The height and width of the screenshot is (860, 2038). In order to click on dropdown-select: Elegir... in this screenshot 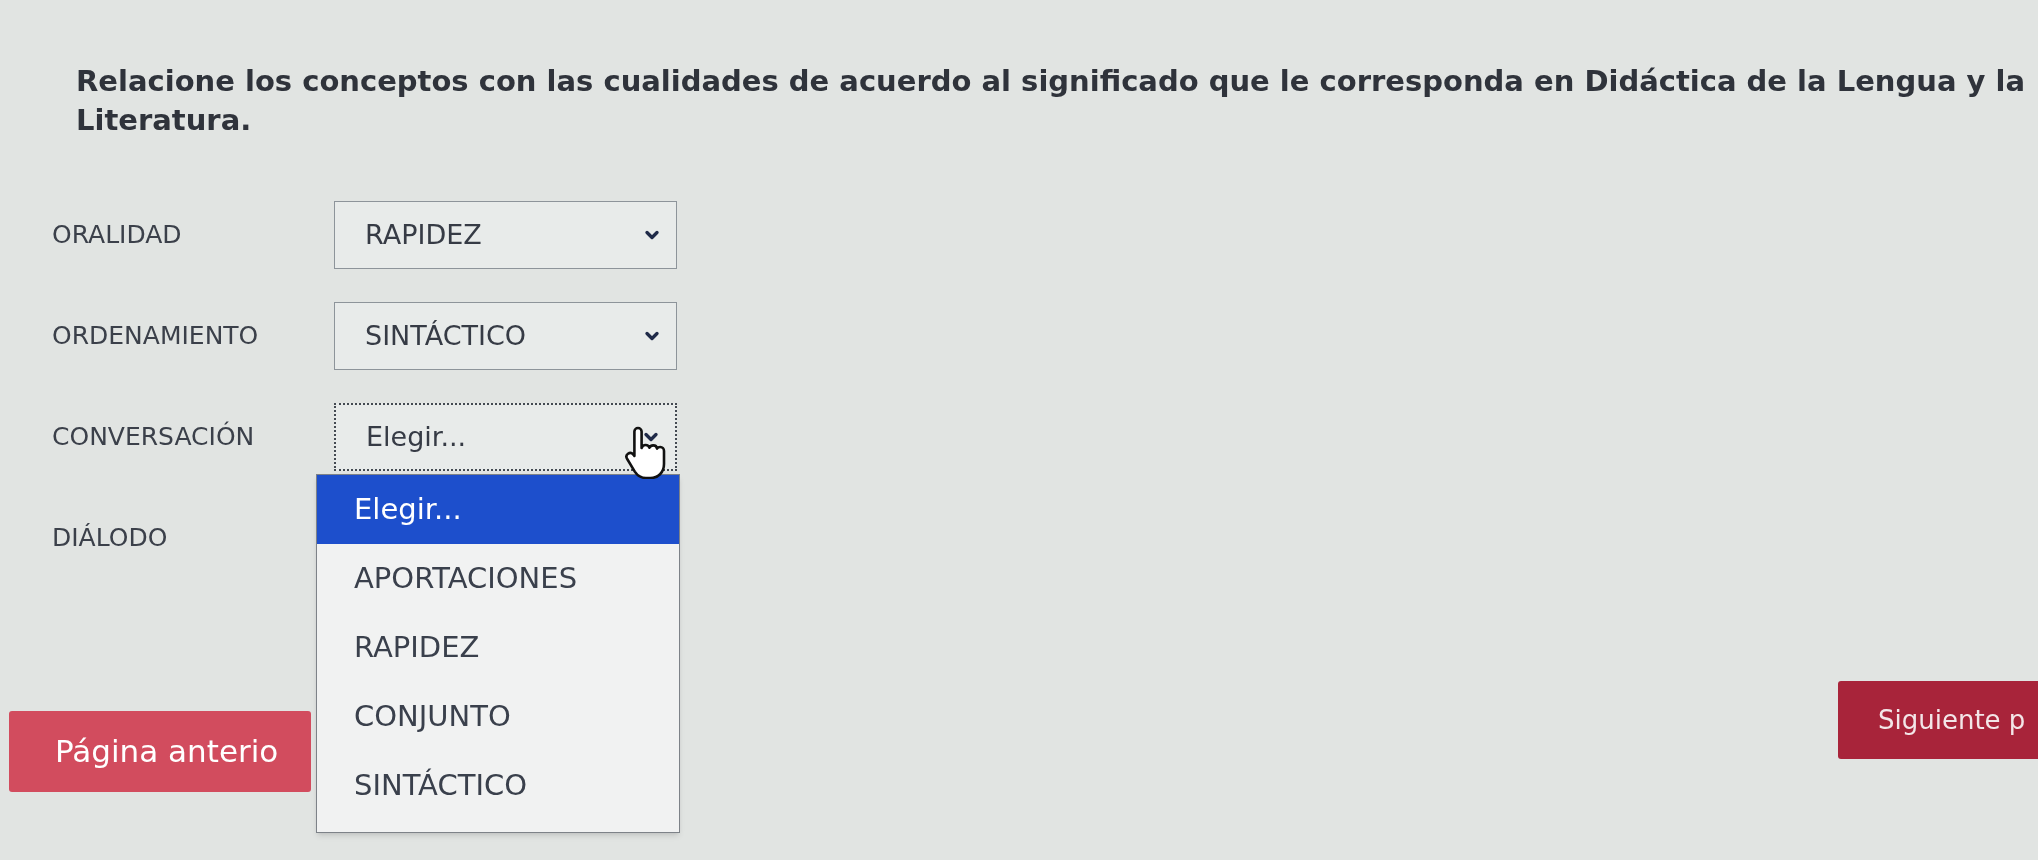, I will do `click(505, 437)`.